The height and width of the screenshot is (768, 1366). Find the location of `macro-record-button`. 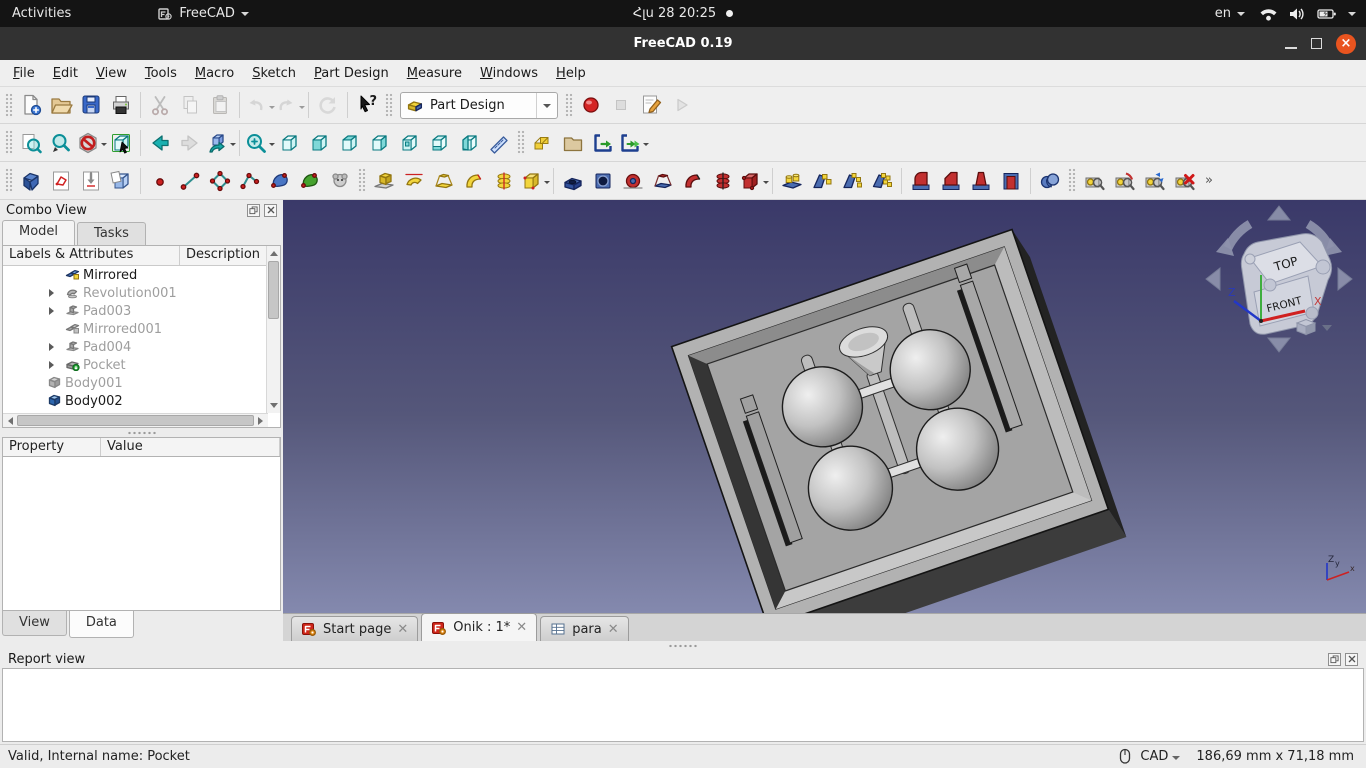

macro-record-button is located at coordinates (591, 105).